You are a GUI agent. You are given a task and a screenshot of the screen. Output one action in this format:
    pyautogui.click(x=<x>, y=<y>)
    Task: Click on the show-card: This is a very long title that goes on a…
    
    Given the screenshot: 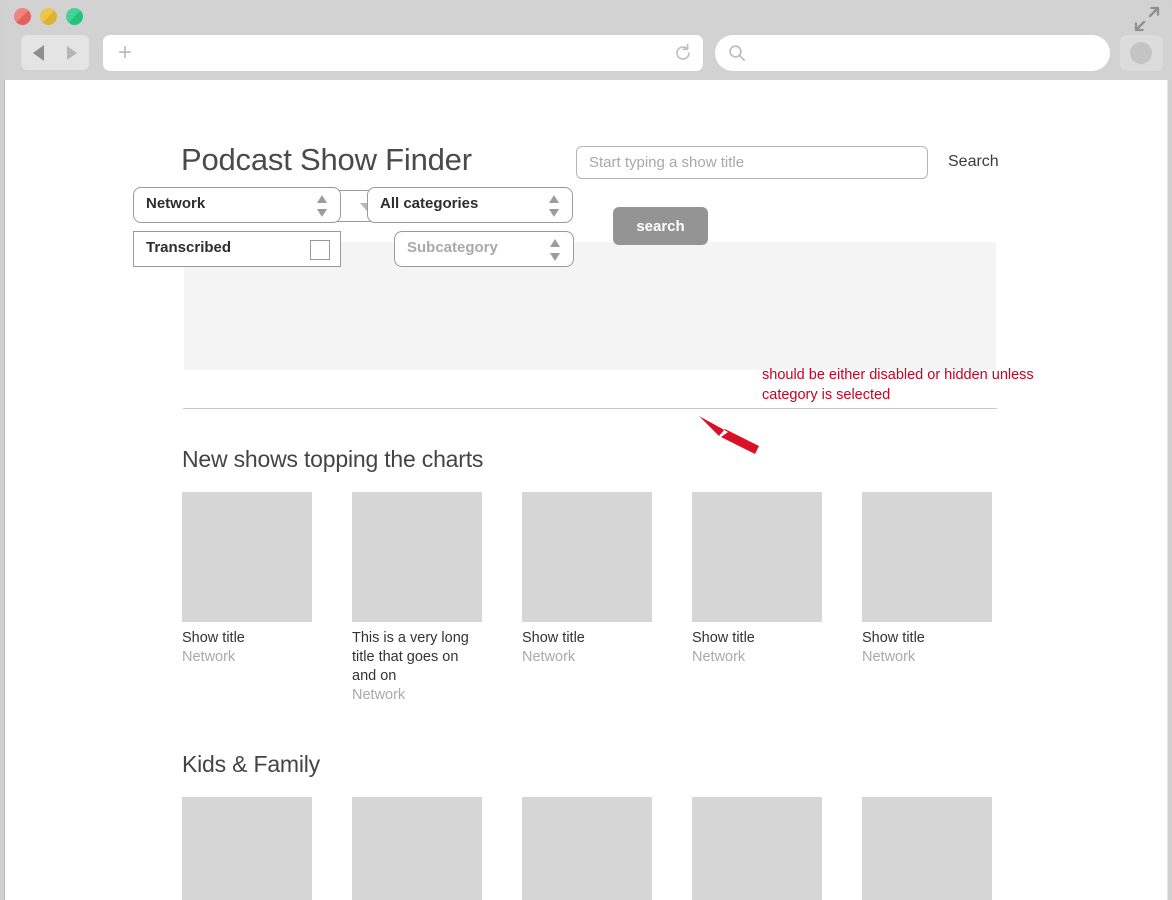 What is the action you would take?
    pyautogui.click(x=417, y=598)
    